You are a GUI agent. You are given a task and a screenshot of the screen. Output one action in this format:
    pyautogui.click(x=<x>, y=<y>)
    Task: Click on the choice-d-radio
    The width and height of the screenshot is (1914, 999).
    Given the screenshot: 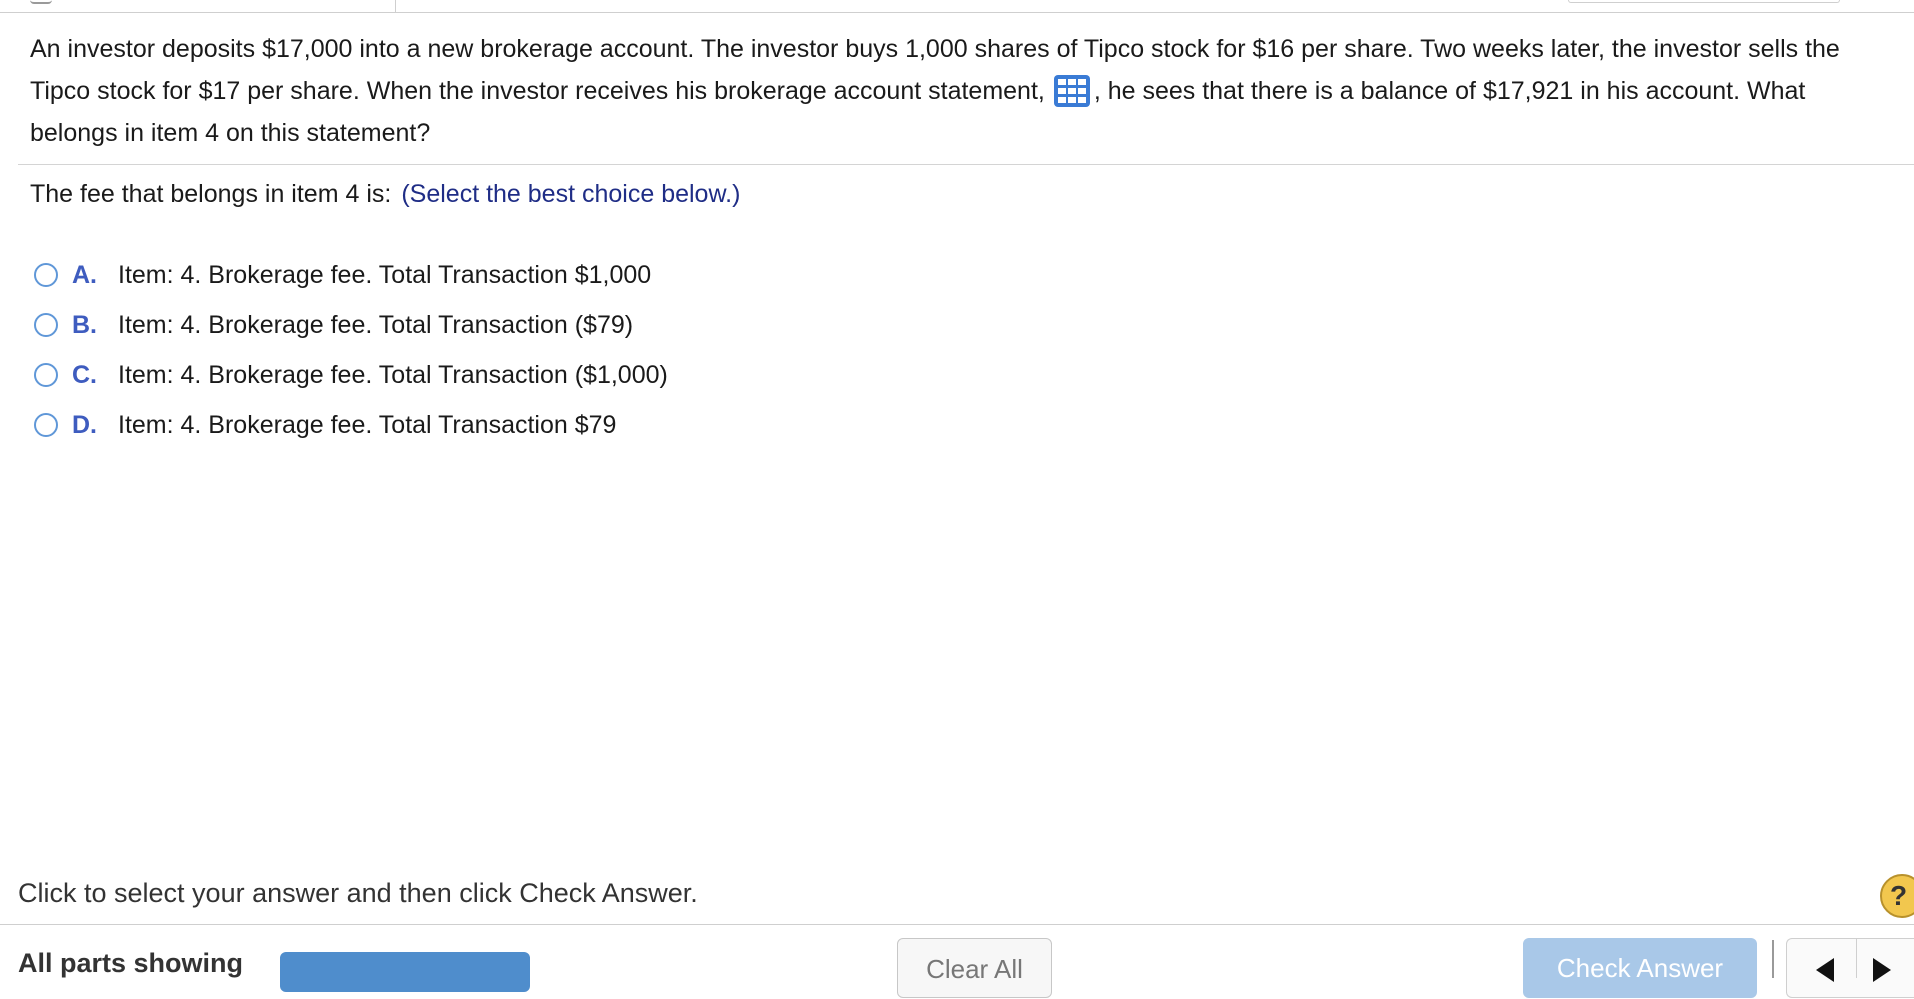 What is the action you would take?
    pyautogui.click(x=46, y=425)
    